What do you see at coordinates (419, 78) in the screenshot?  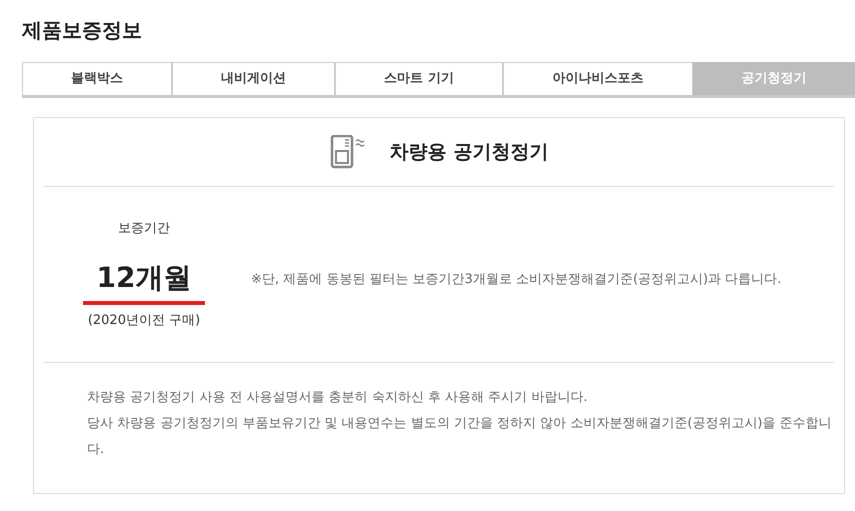 I see `tab: 스마트 기기` at bounding box center [419, 78].